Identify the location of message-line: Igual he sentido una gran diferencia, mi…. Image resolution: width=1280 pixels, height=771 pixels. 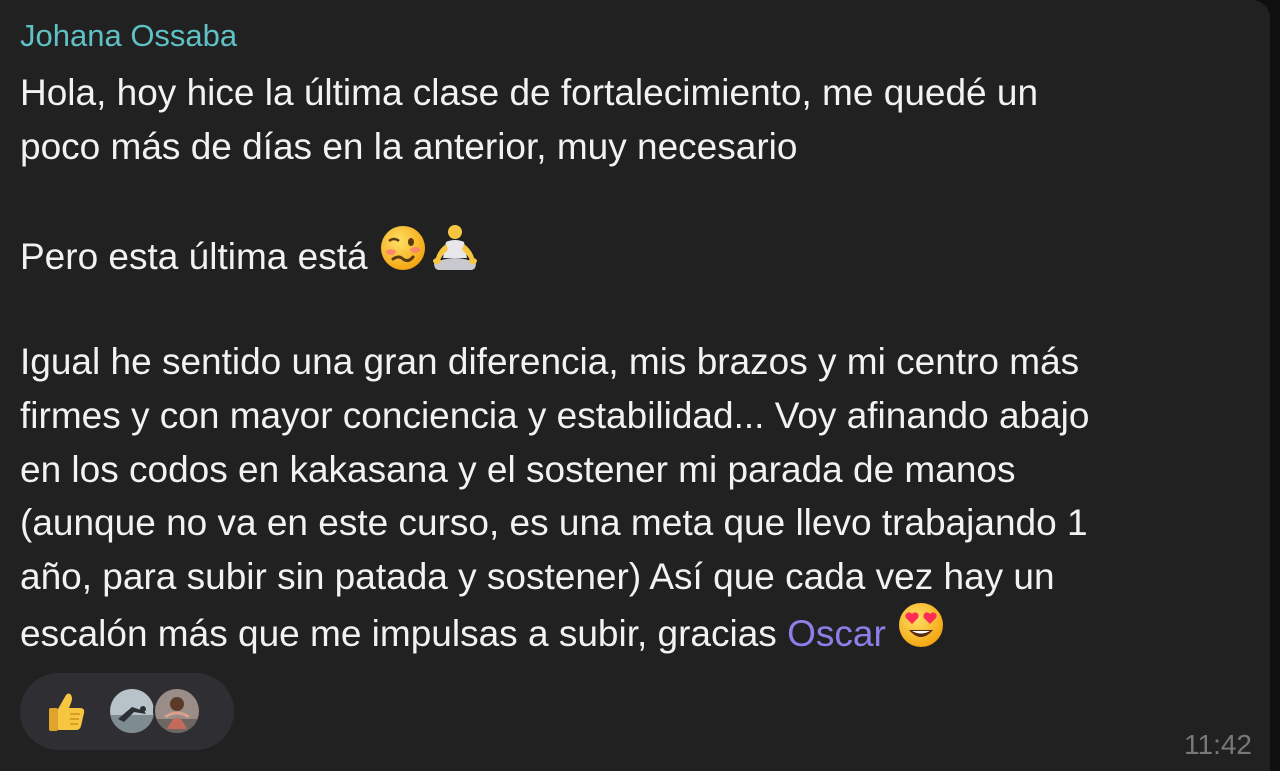
(550, 361).